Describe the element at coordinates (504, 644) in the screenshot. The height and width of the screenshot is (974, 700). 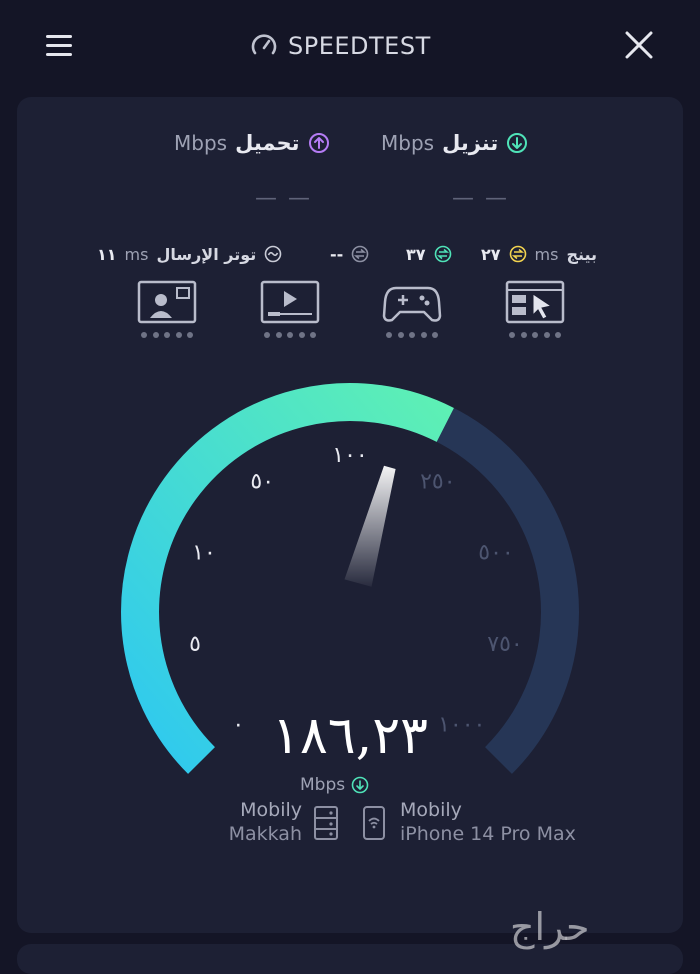
I see `gauge-tick-label: ٧٥٠` at that location.